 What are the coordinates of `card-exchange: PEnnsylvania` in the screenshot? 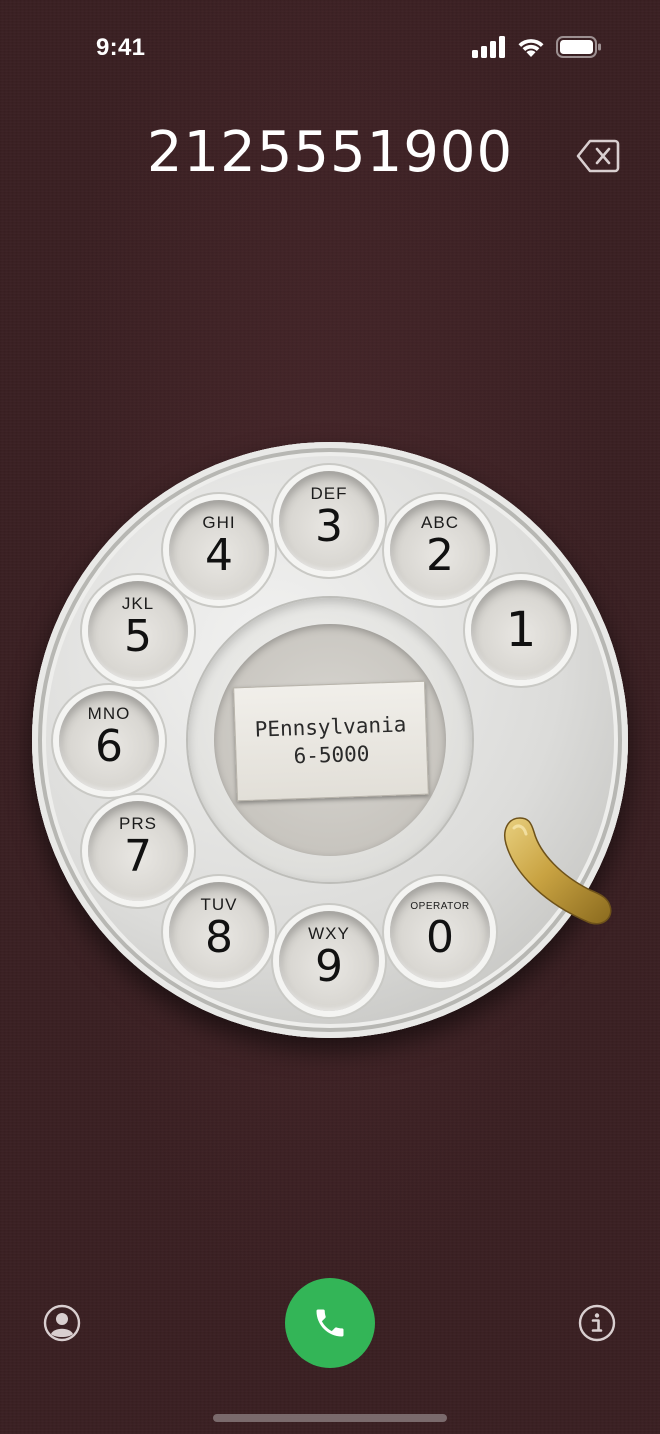 It's located at (330, 727).